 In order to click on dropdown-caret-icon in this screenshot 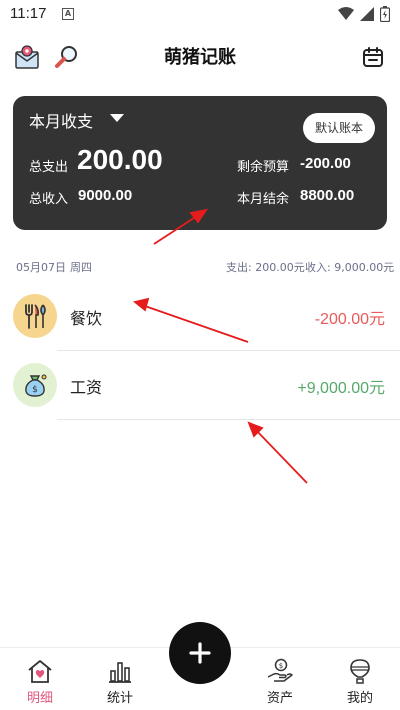, I will do `click(117, 118)`.